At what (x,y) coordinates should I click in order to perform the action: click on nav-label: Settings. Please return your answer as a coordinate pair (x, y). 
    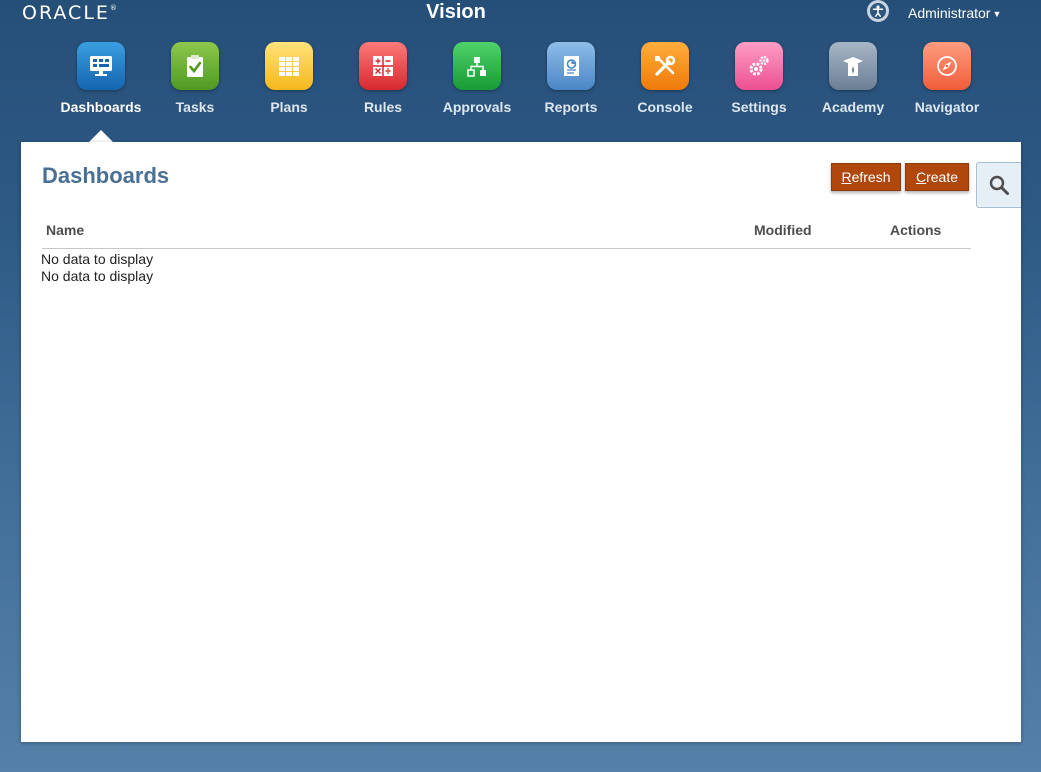
    Looking at the image, I should click on (759, 107).